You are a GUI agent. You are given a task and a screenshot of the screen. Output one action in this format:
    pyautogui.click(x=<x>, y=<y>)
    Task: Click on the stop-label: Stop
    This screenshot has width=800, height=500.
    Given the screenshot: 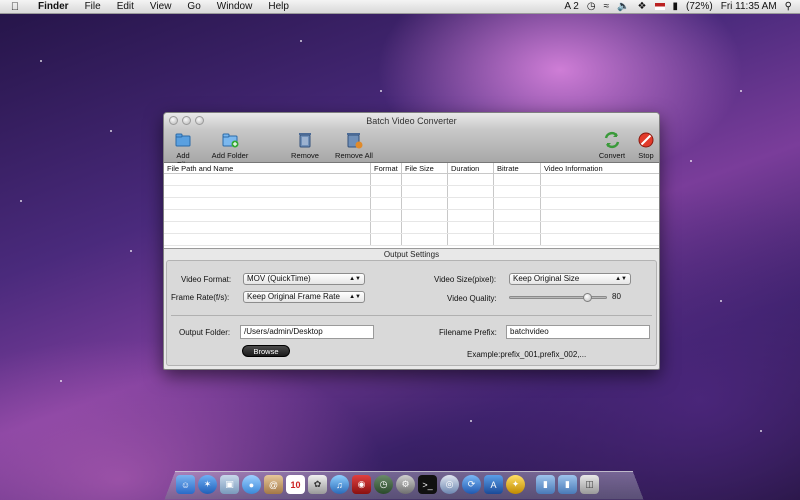 What is the action you would take?
    pyautogui.click(x=646, y=155)
    